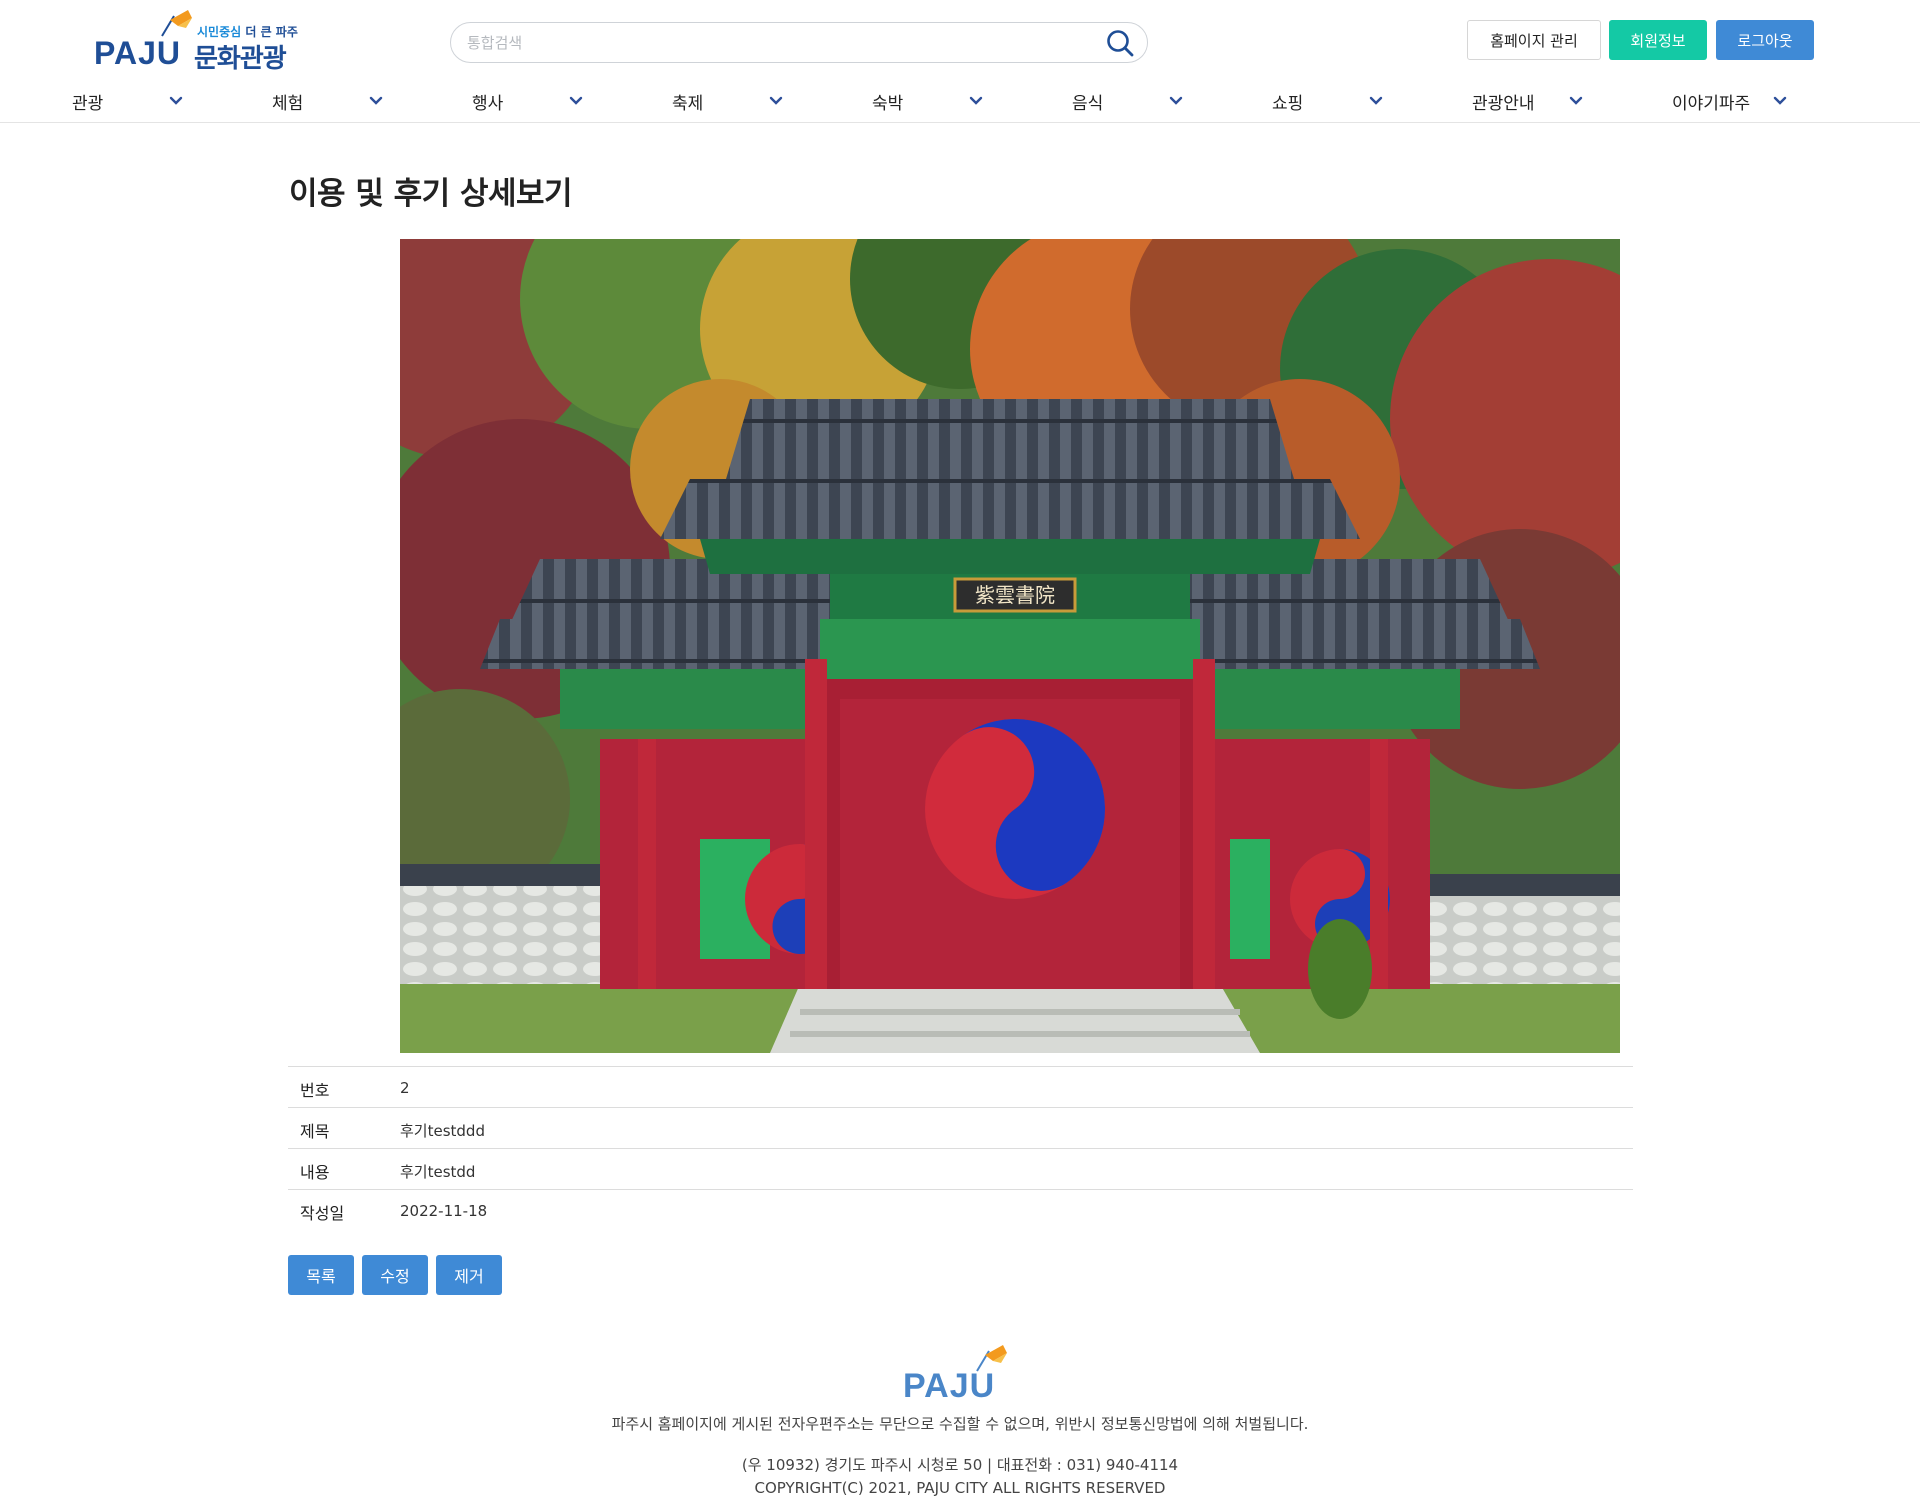 The width and height of the screenshot is (1920, 1500). Describe the element at coordinates (127, 101) in the screenshot. I see `nav-item-tourism: 관광` at that location.